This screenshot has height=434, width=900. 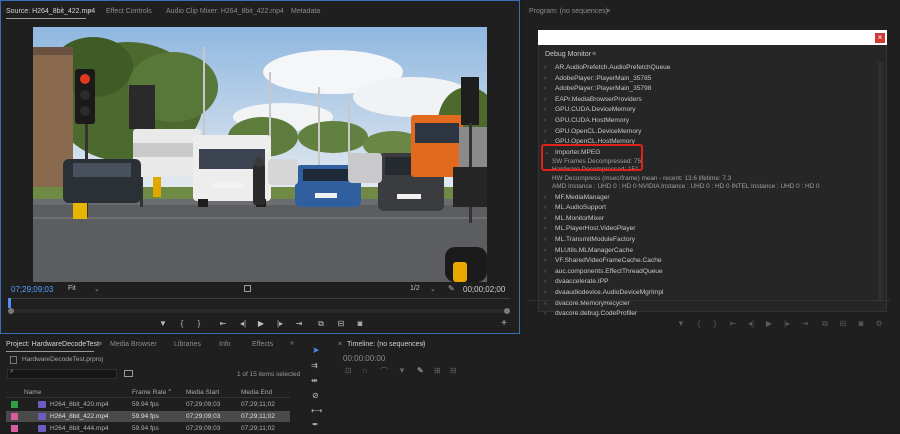 What do you see at coordinates (365, 370) in the screenshot?
I see `linked-selection-icon: ∩` at bounding box center [365, 370].